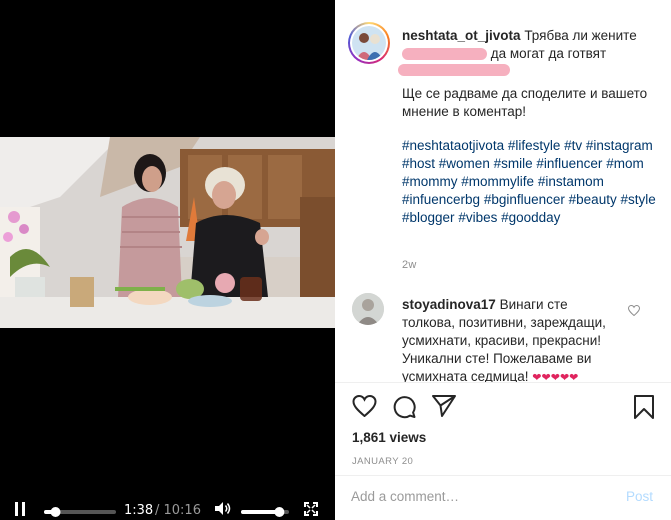  I want to click on post-date: JANUARY 20, so click(382, 461).